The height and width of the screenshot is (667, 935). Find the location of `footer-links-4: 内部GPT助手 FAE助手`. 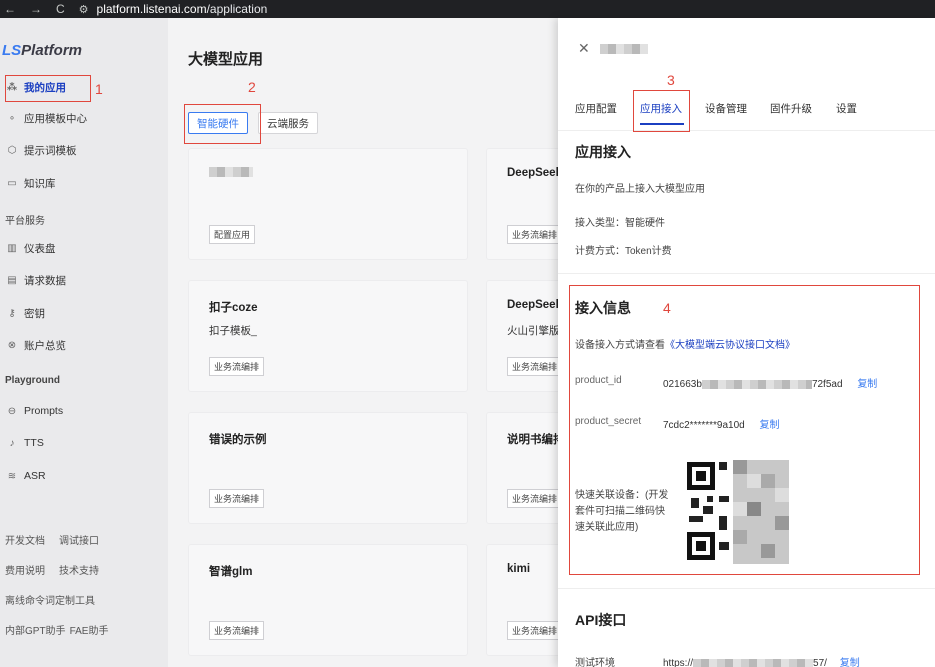

footer-links-4: 内部GPT助手 FAE助手 is located at coordinates (63, 629).